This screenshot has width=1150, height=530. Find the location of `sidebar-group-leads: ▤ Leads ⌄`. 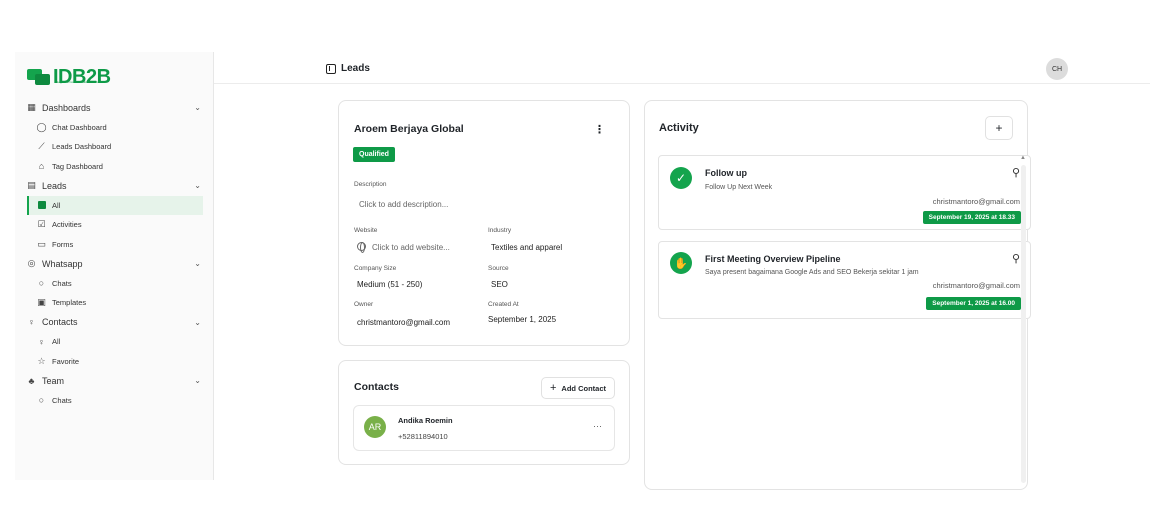

sidebar-group-leads: ▤ Leads ⌄ is located at coordinates (114, 186).